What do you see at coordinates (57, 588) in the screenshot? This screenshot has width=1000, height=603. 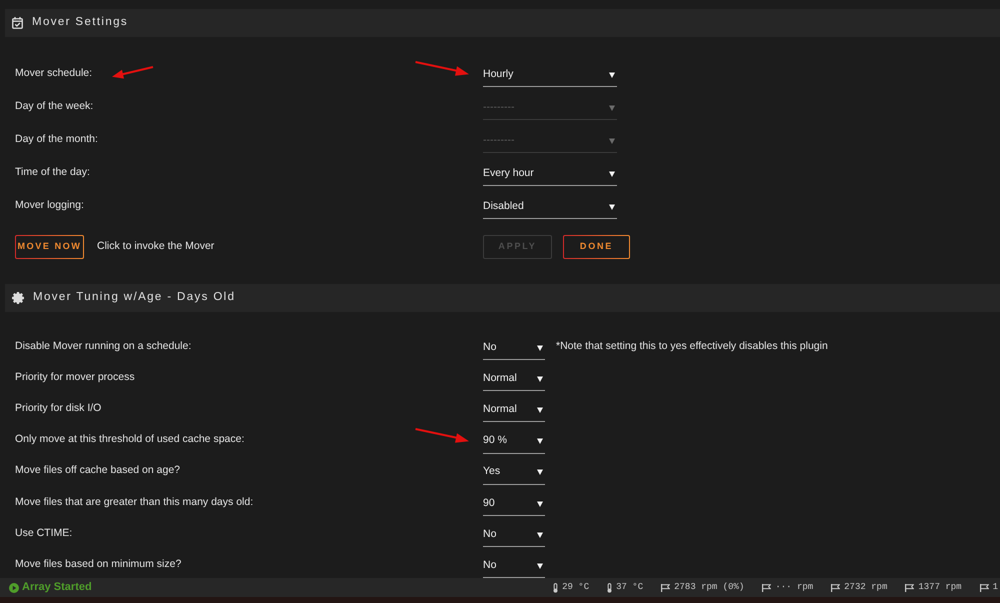 I see `array-status-text: Array Started` at bounding box center [57, 588].